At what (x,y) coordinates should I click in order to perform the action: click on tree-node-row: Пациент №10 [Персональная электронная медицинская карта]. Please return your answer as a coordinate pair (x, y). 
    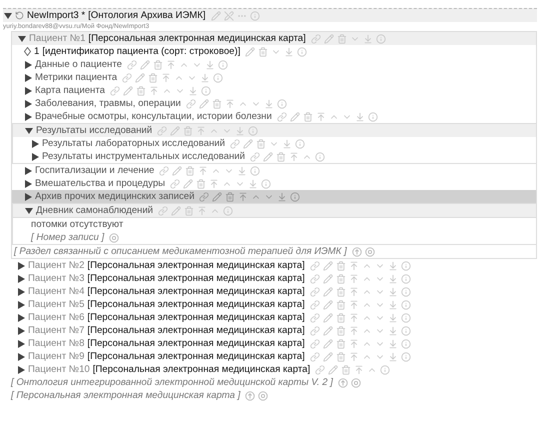
    Looking at the image, I should click on (274, 369).